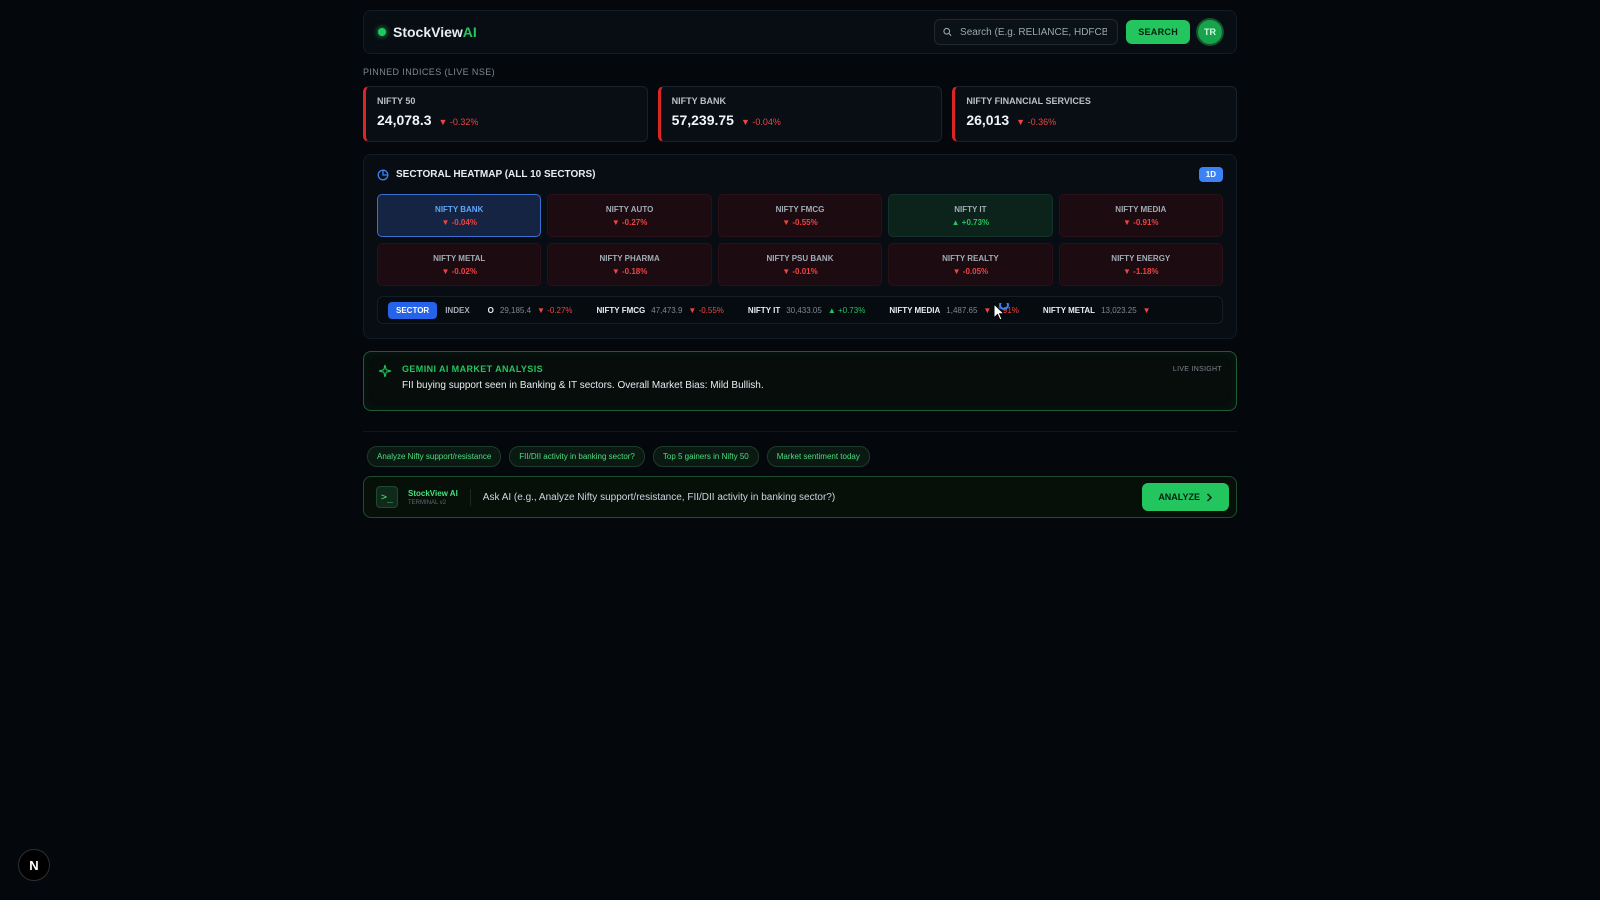 This screenshot has width=1600, height=900. Describe the element at coordinates (702, 120) in the screenshot. I see `pinned-value: 57,239.75` at that location.